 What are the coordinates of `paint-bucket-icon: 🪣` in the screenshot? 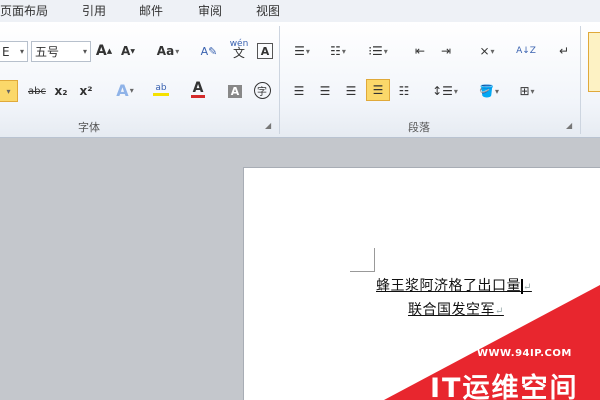 It's located at (486, 91).